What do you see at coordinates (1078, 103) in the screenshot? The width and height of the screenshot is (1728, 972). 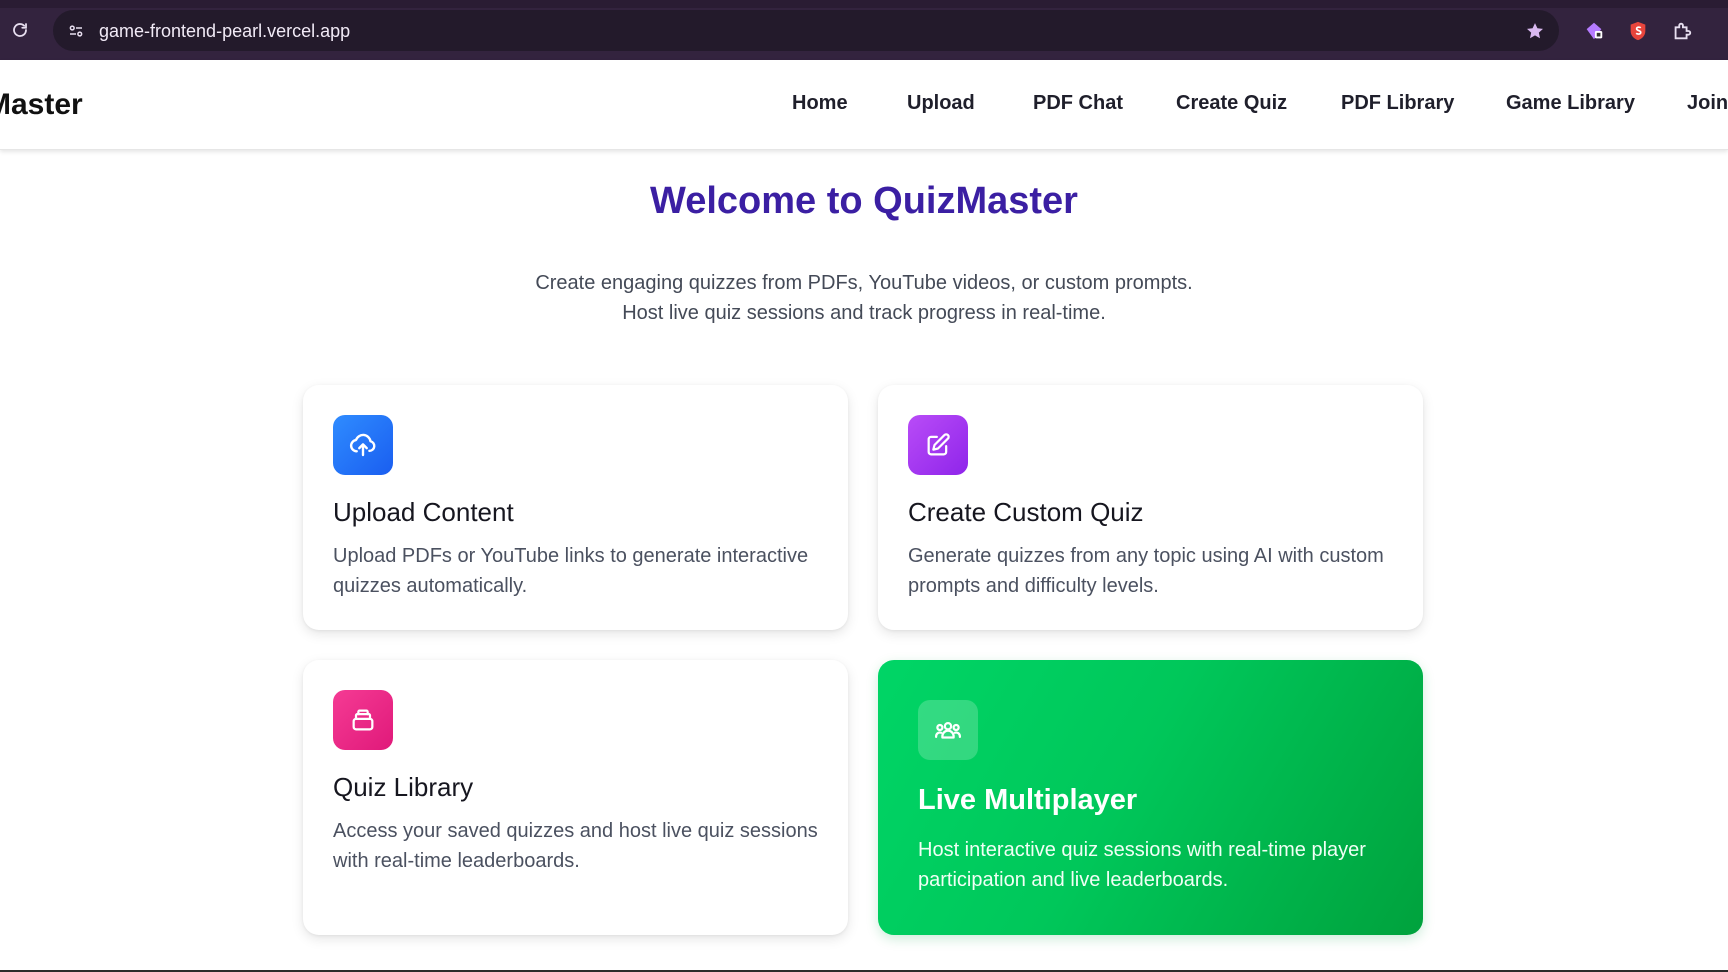 I see `nav-link-pdf-chat: PDF Chat` at bounding box center [1078, 103].